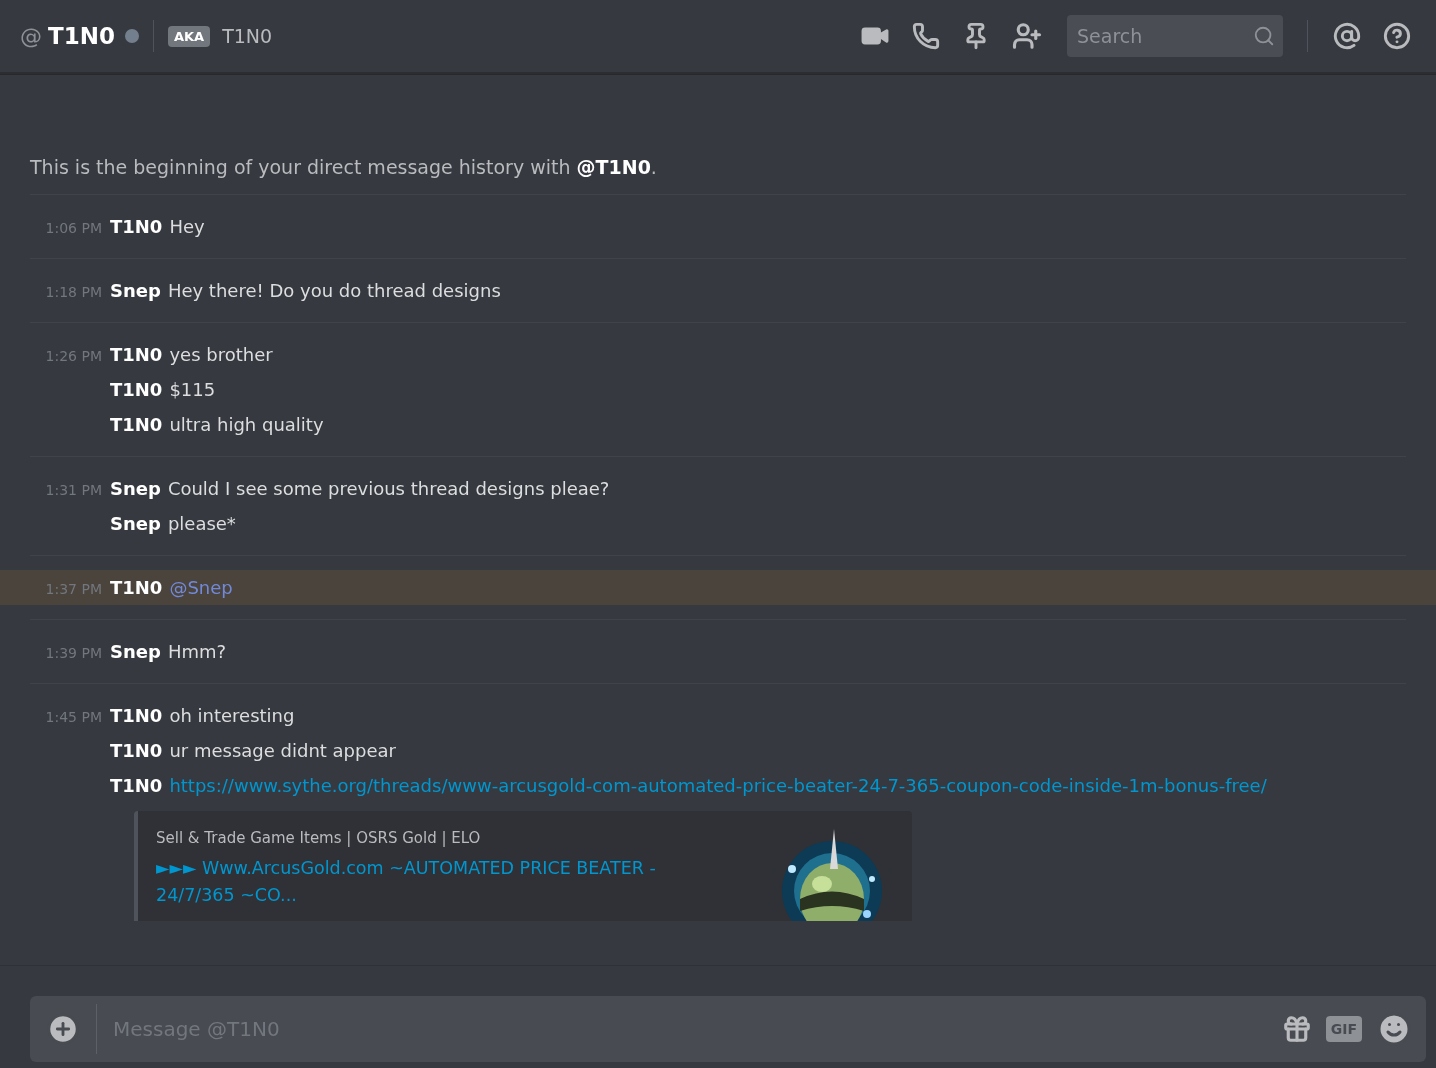 This screenshot has height=1068, width=1436. Describe the element at coordinates (73, 653) in the screenshot. I see `timestamp: 1:39 PM` at that location.